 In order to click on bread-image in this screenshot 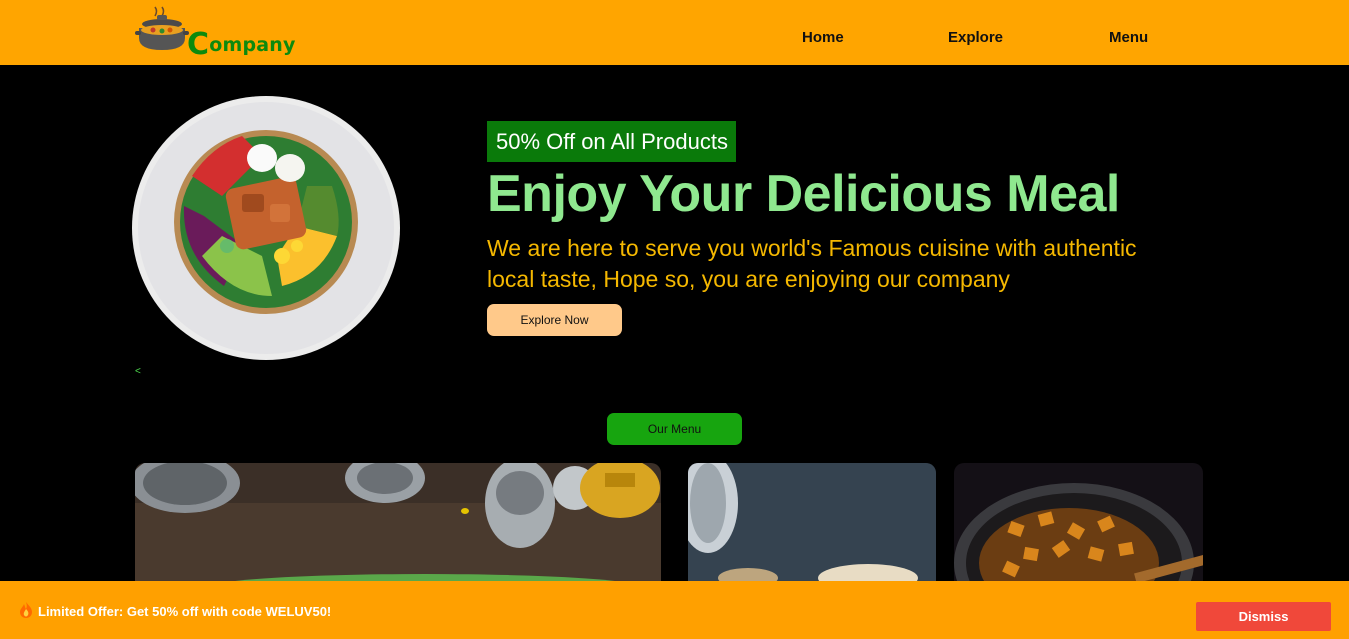, I will do `click(812, 523)`.